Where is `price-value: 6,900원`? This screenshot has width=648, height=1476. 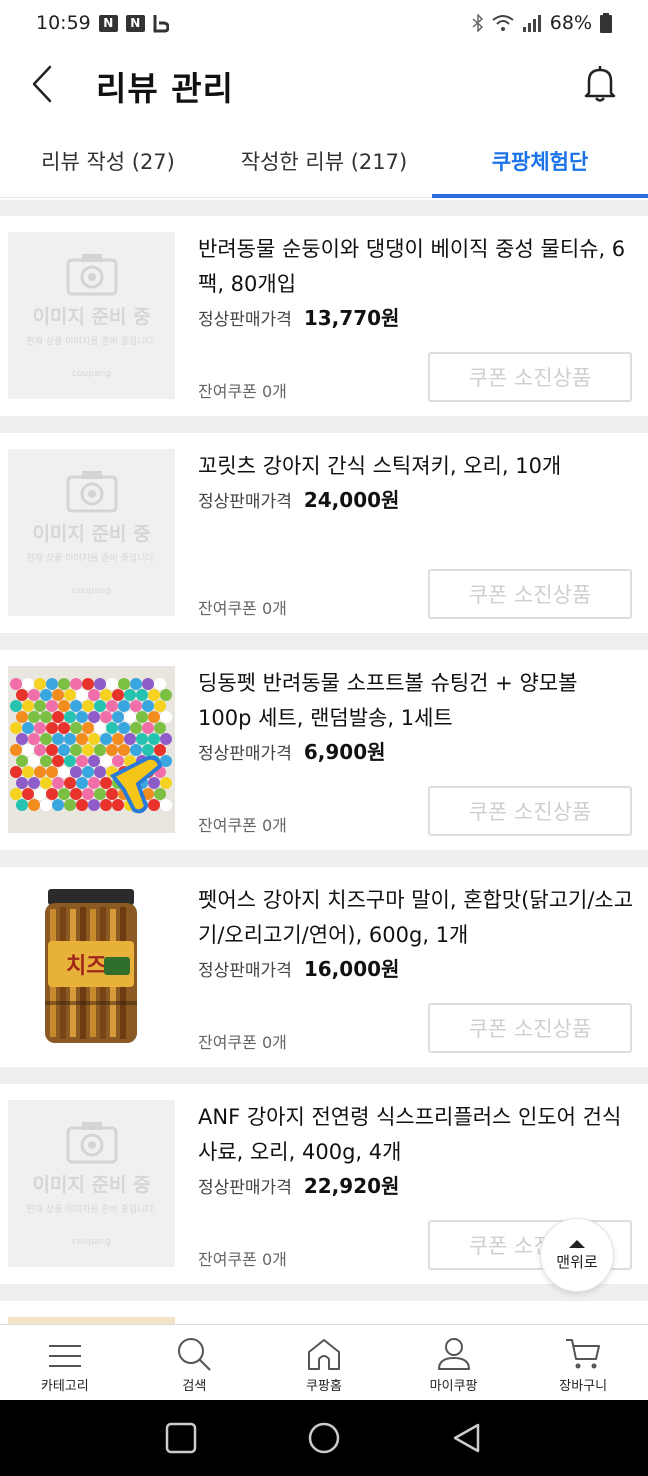 price-value: 6,900원 is located at coordinates (344, 752).